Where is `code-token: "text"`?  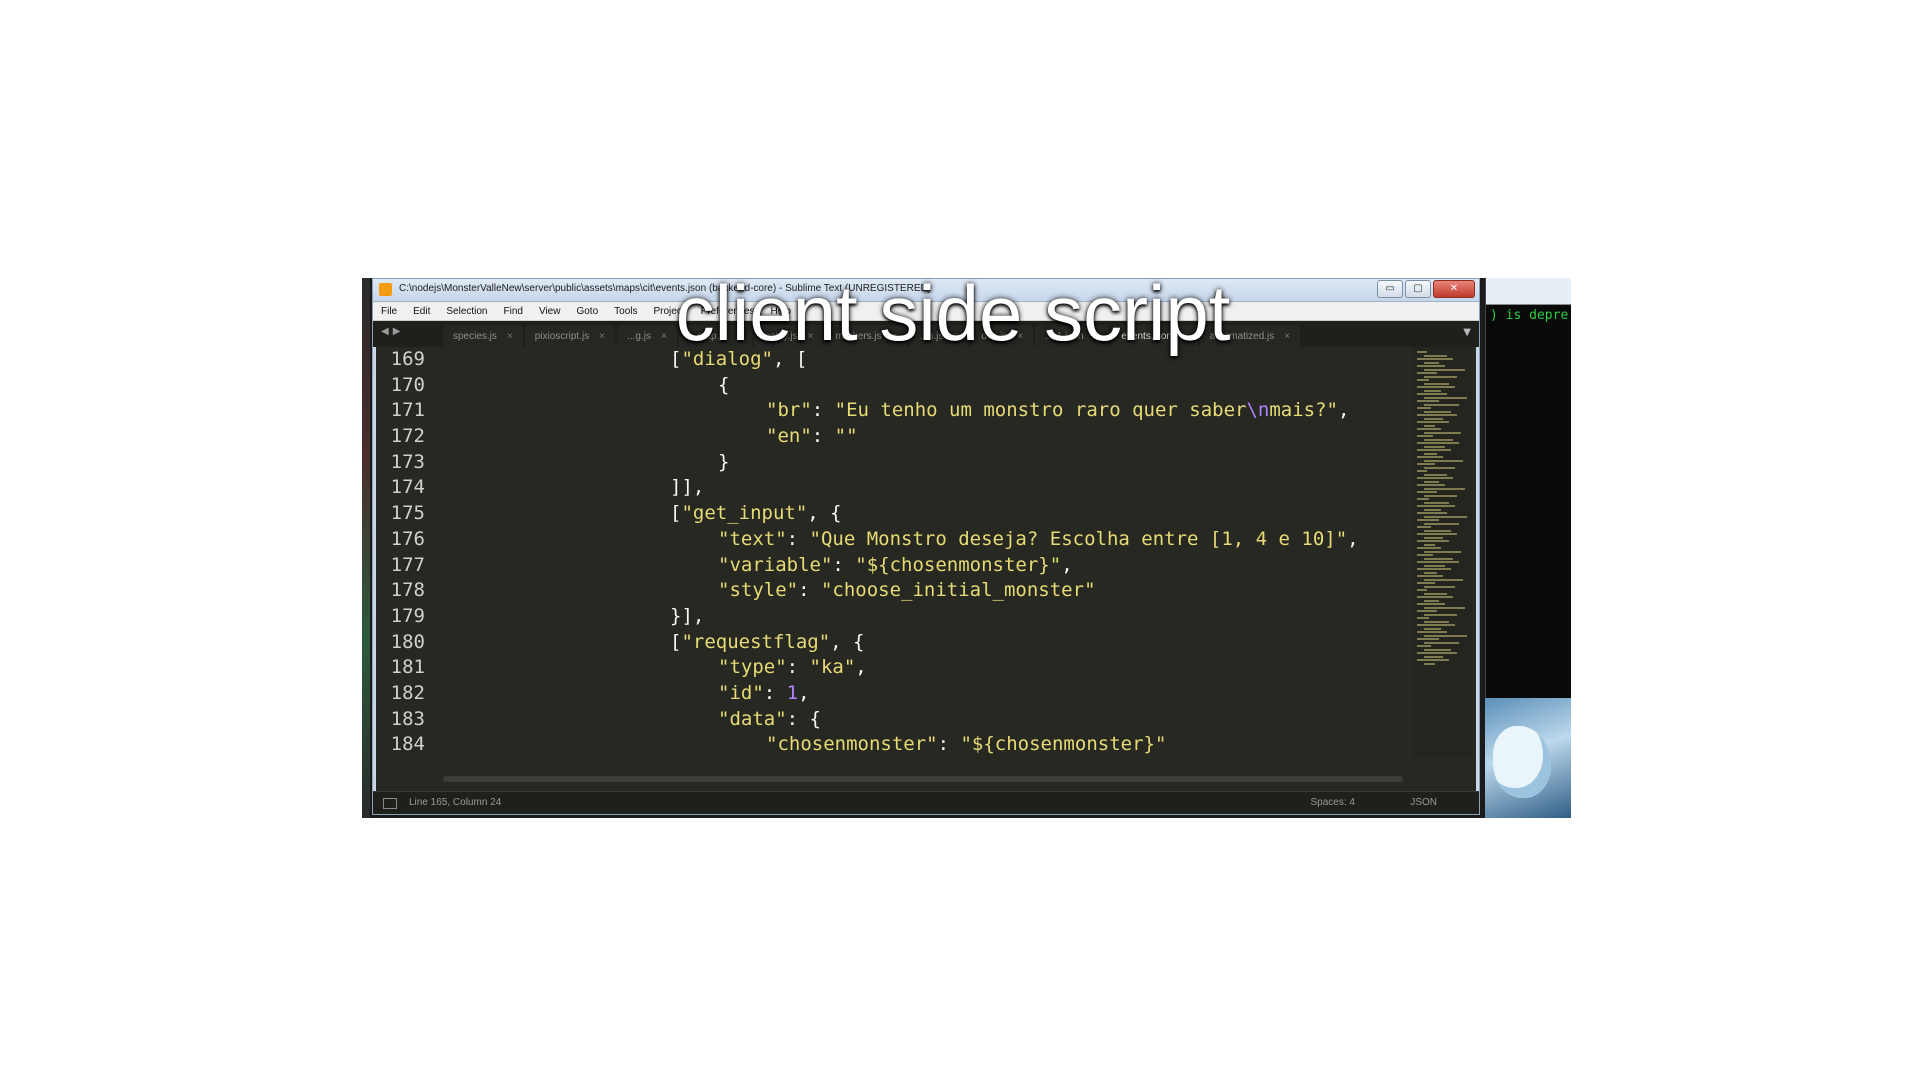
code-token: "text" is located at coordinates (752, 538).